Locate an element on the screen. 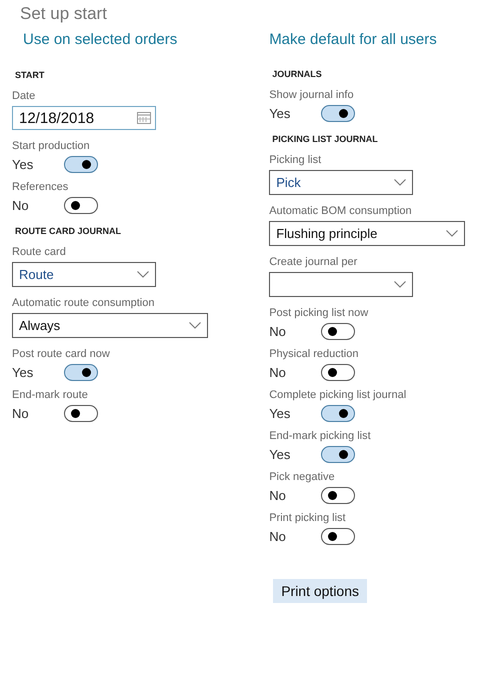  dropdown: Always is located at coordinates (110, 325).